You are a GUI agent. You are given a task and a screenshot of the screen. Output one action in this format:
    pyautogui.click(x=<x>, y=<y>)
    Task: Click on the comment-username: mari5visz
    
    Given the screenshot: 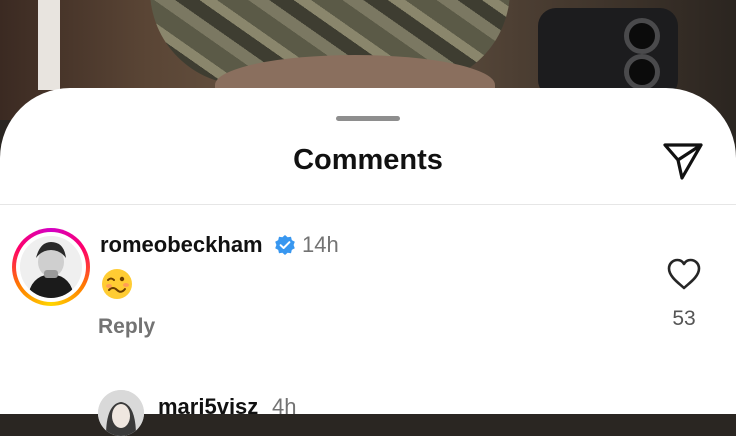 What is the action you would take?
    pyautogui.click(x=208, y=407)
    